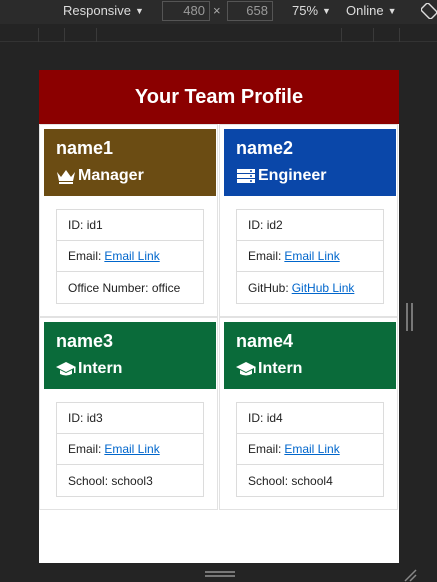  I want to click on id-value: id2, so click(274, 225).